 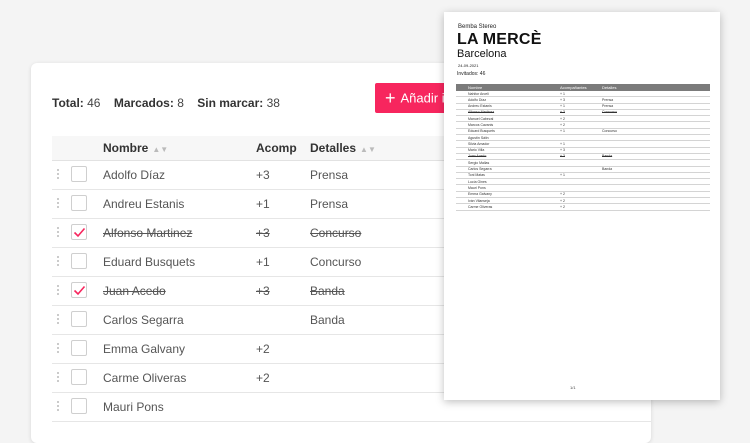 I want to click on preview-guest-name: Iván Vilanseja, so click(x=479, y=200).